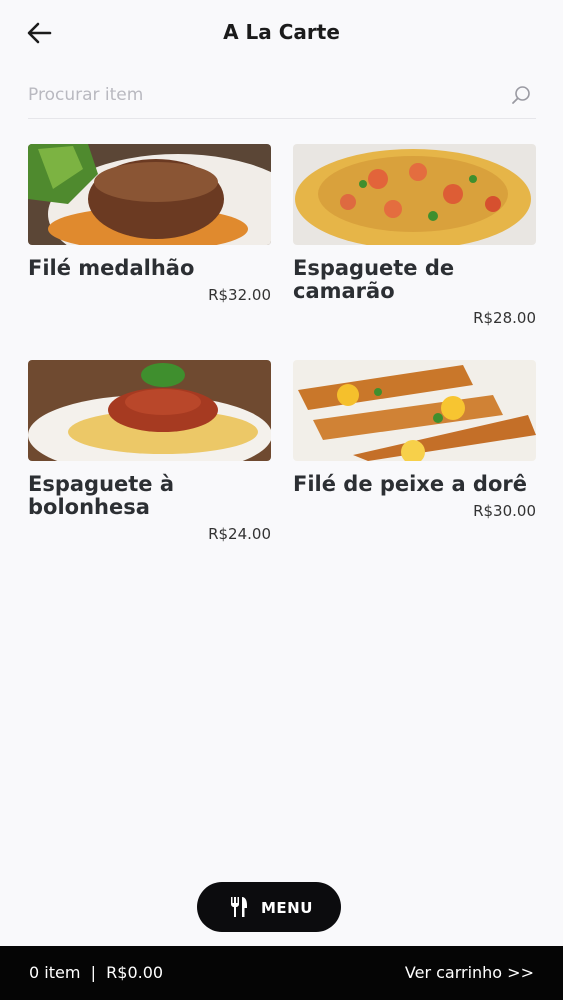 This screenshot has height=1000, width=563. What do you see at coordinates (96, 972) in the screenshot?
I see `cart-summary: 0 item | R$0.00` at bounding box center [96, 972].